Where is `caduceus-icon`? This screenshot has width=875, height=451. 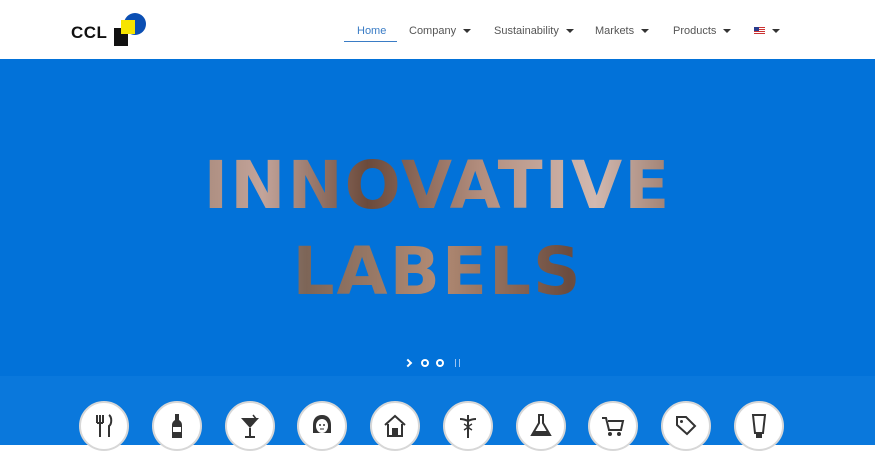 caduceus-icon is located at coordinates (468, 426).